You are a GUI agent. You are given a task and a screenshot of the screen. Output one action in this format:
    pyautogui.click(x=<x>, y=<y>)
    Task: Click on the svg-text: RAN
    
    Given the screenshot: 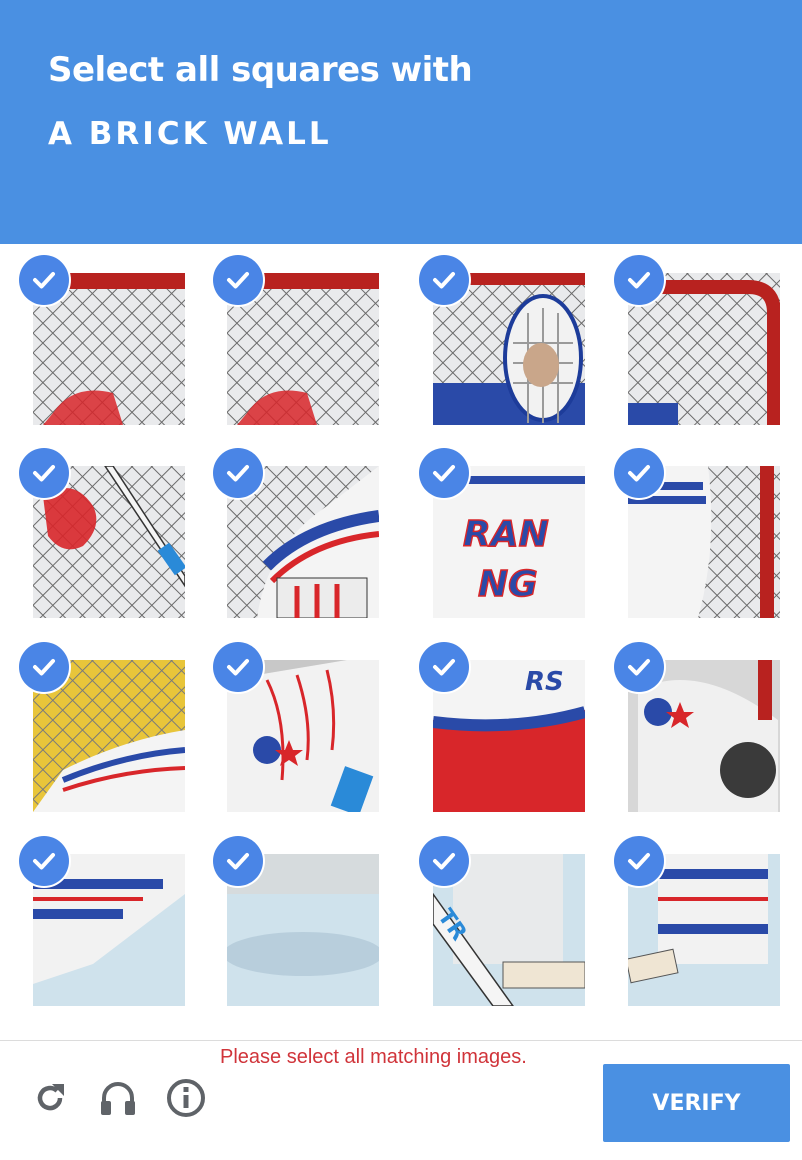 What is the action you would take?
    pyautogui.click(x=506, y=534)
    